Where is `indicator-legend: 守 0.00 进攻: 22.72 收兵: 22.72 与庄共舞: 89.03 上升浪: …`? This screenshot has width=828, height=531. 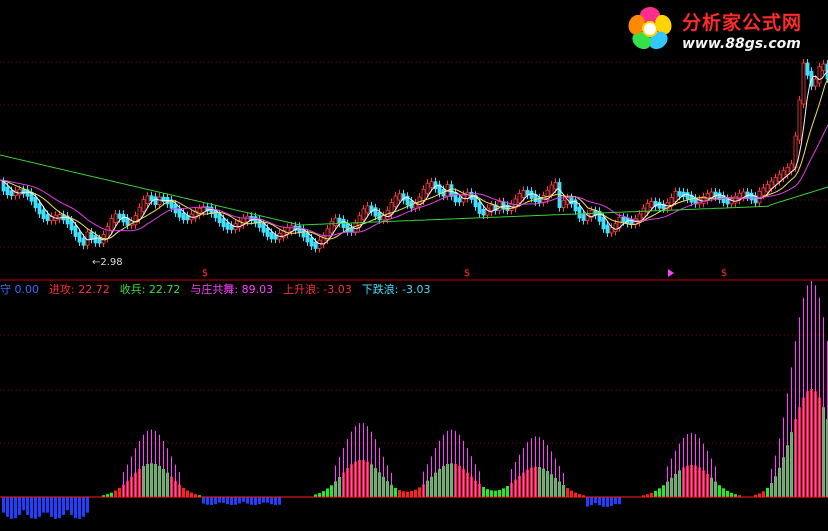 indicator-legend: 守 0.00 进攻: 22.72 收兵: 22.72 与庄共舞: 89.03 上升浪: … is located at coordinates (220, 290).